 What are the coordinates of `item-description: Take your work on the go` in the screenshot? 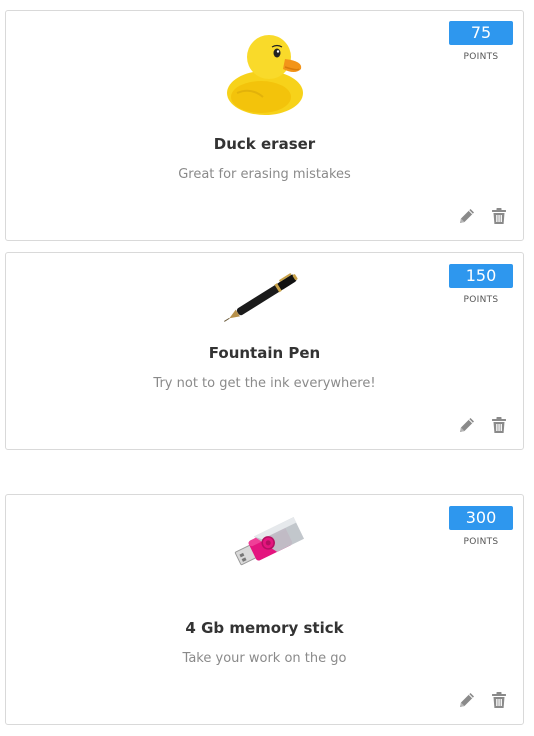 It's located at (264, 658).